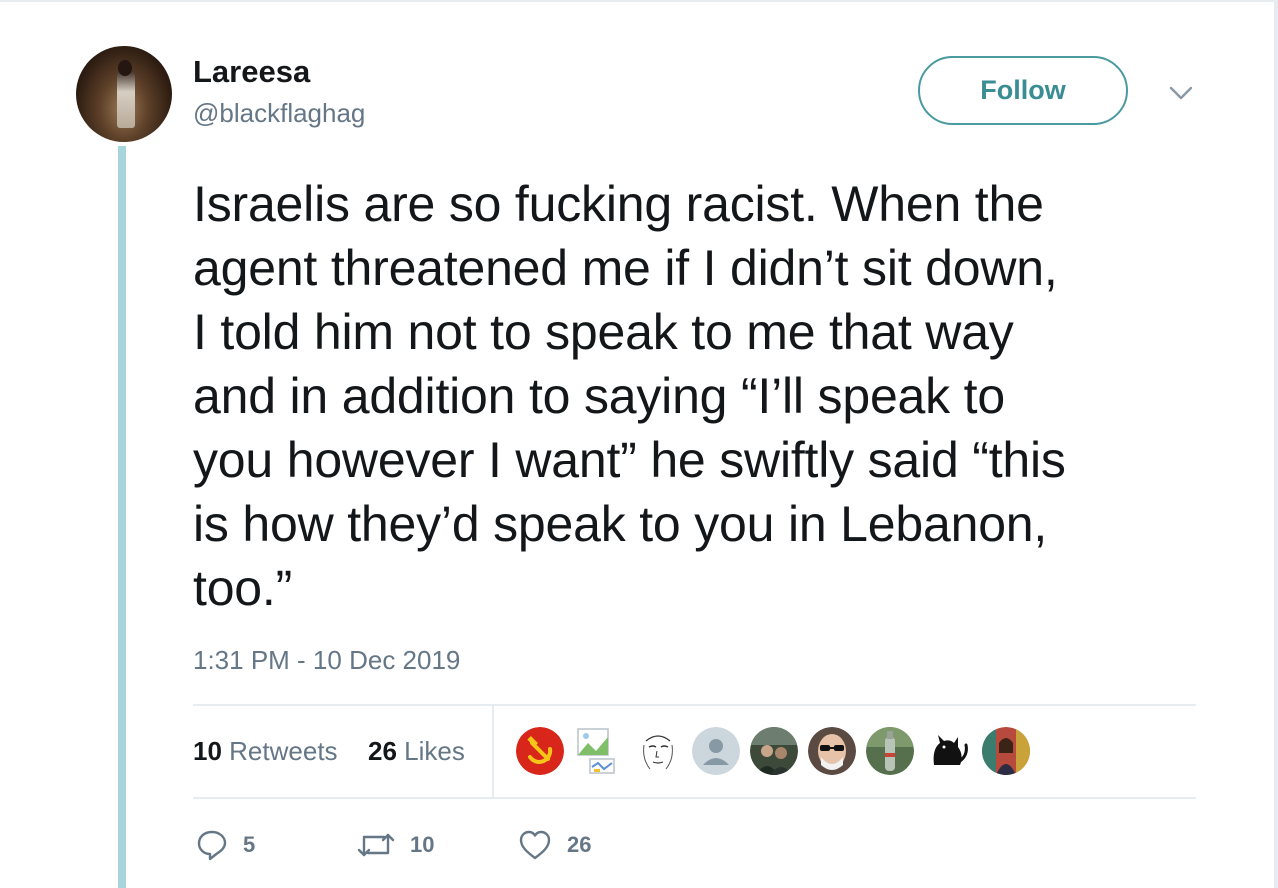 The width and height of the screenshot is (1278, 888). I want to click on reply-count: 5, so click(249, 844).